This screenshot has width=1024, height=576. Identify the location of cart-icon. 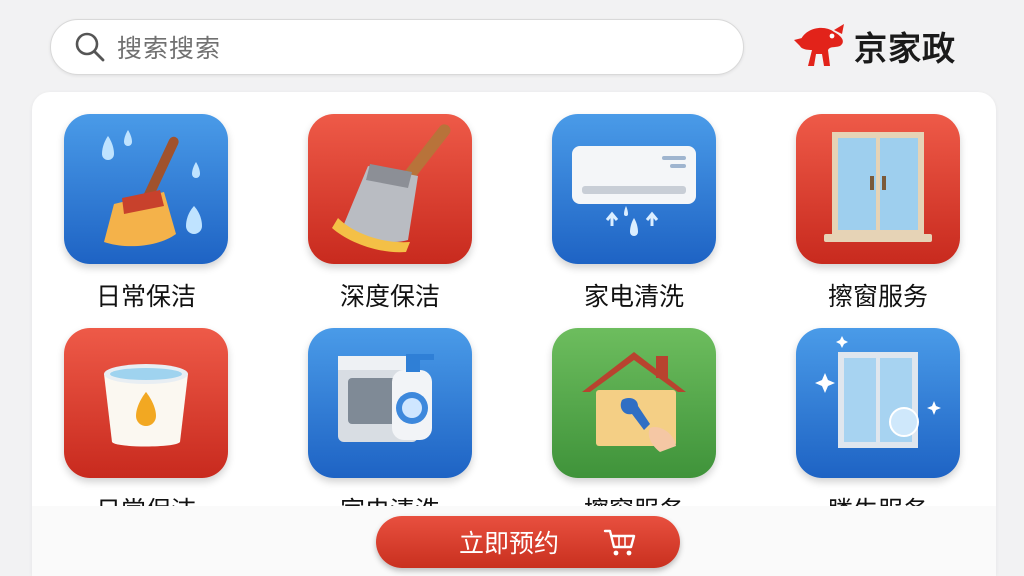
(619, 542).